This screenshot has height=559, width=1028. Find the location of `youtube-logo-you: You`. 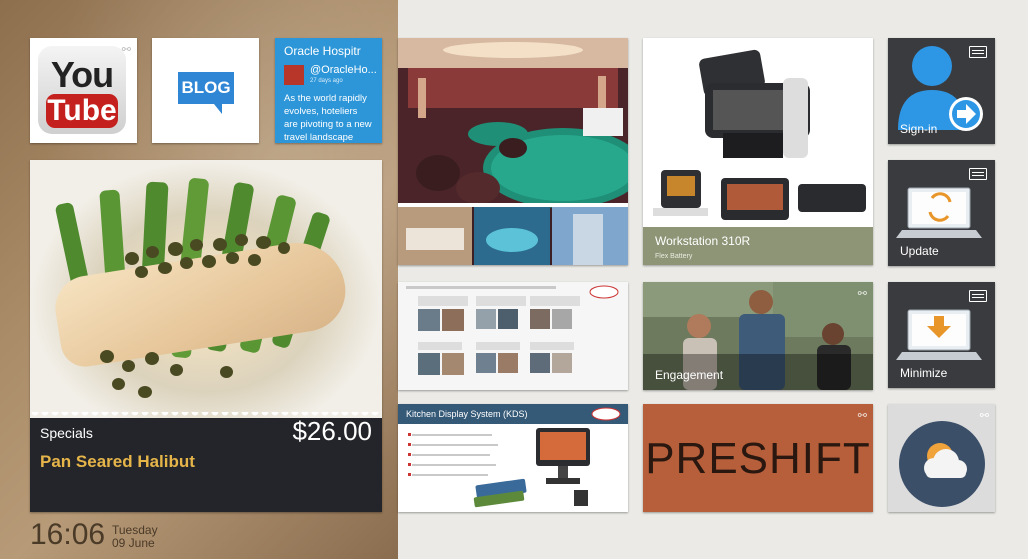

youtube-logo-you: You is located at coordinates (82, 74).